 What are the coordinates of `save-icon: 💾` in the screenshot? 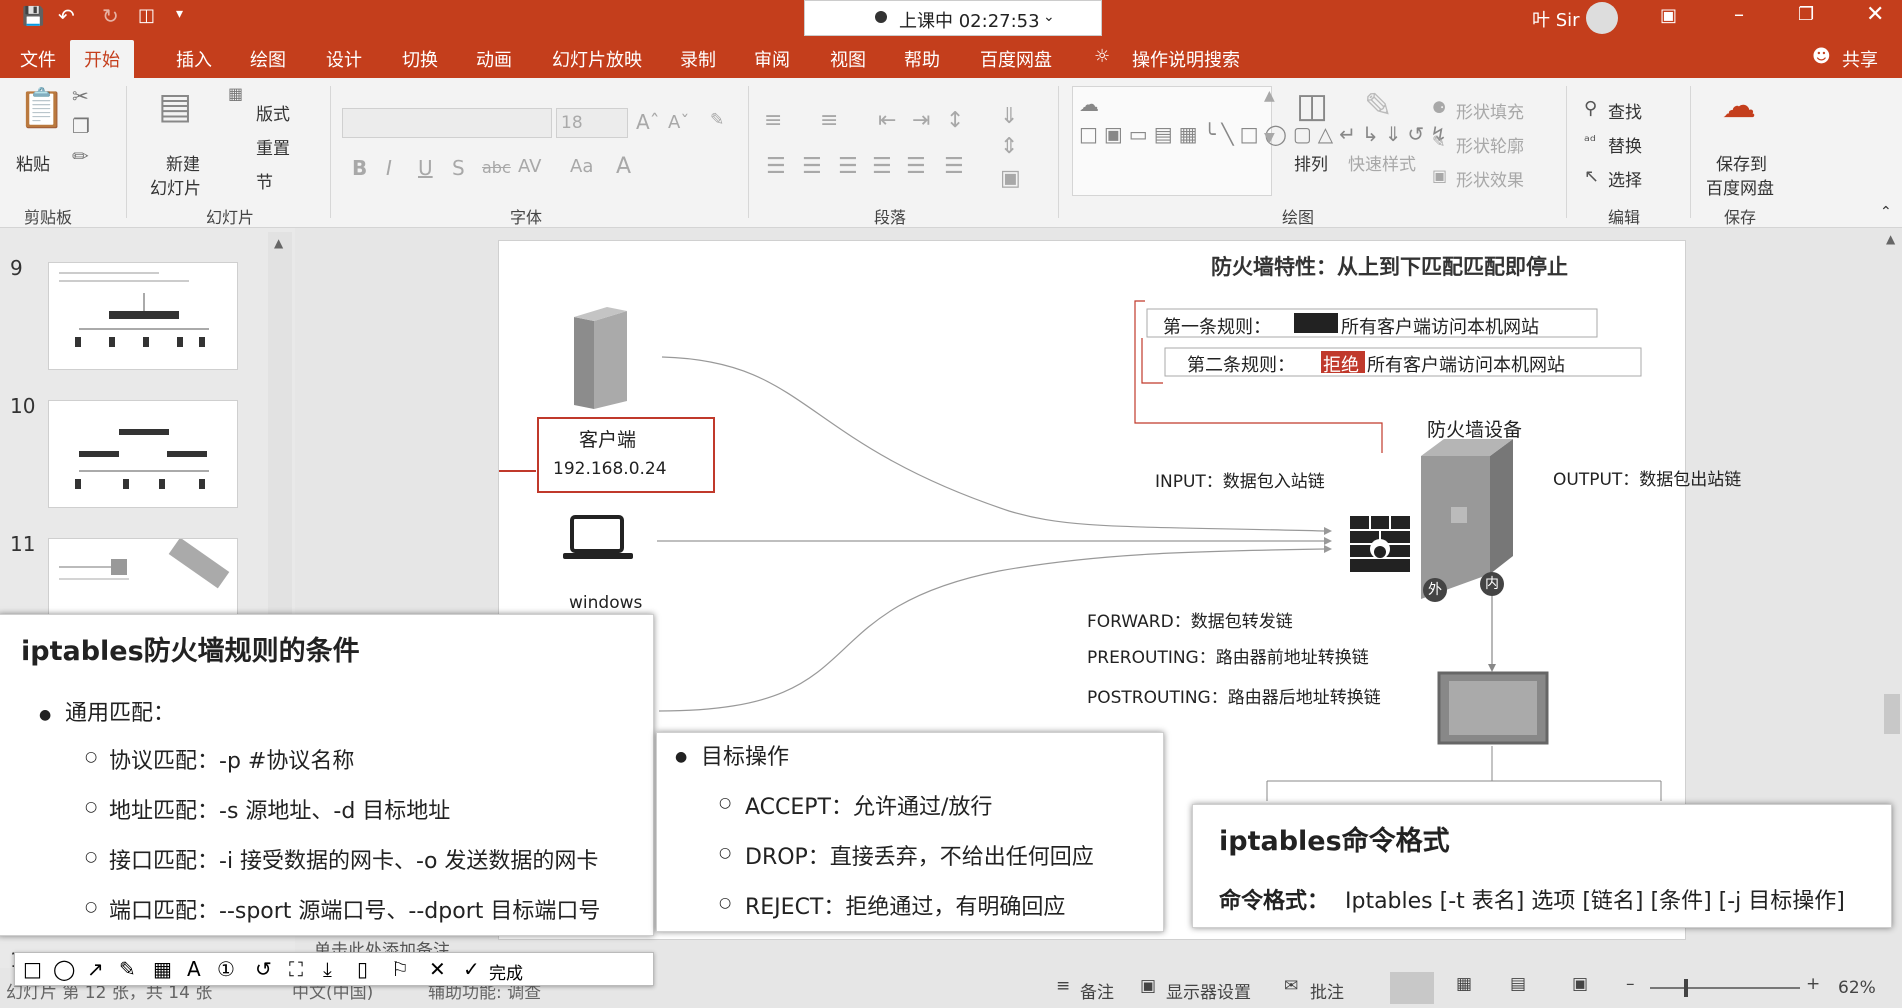 It's located at (33, 16).